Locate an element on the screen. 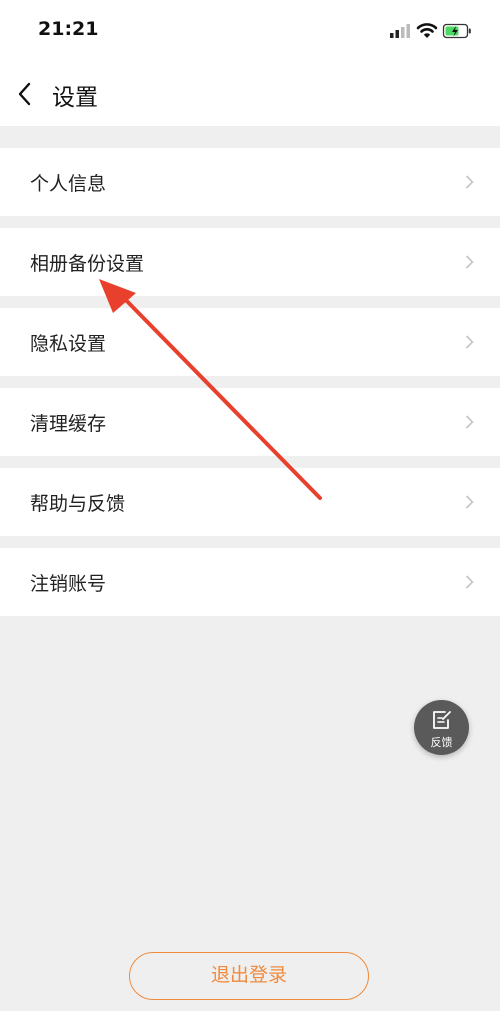  signal-icon is located at coordinates (400, 31).